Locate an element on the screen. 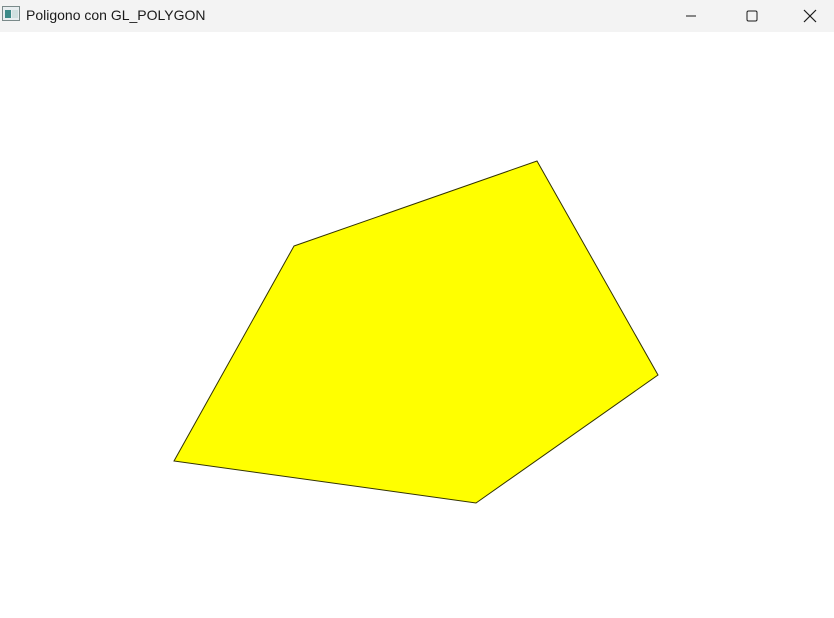  close-icon is located at coordinates (810, 16).